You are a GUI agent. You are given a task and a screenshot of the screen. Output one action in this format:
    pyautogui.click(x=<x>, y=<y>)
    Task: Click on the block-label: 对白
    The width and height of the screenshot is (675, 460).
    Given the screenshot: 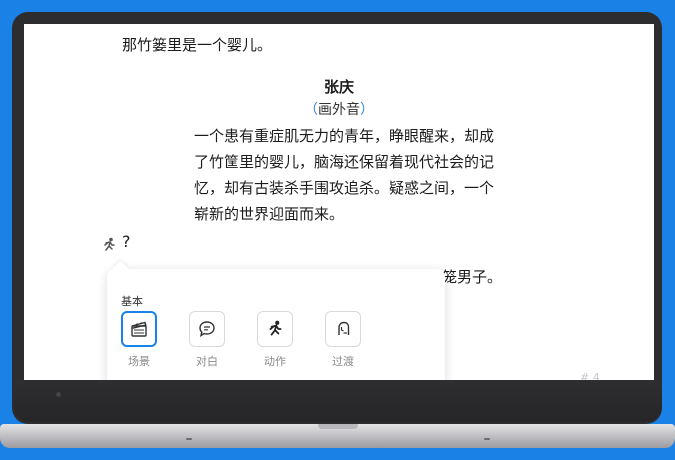 What is the action you would take?
    pyautogui.click(x=207, y=361)
    